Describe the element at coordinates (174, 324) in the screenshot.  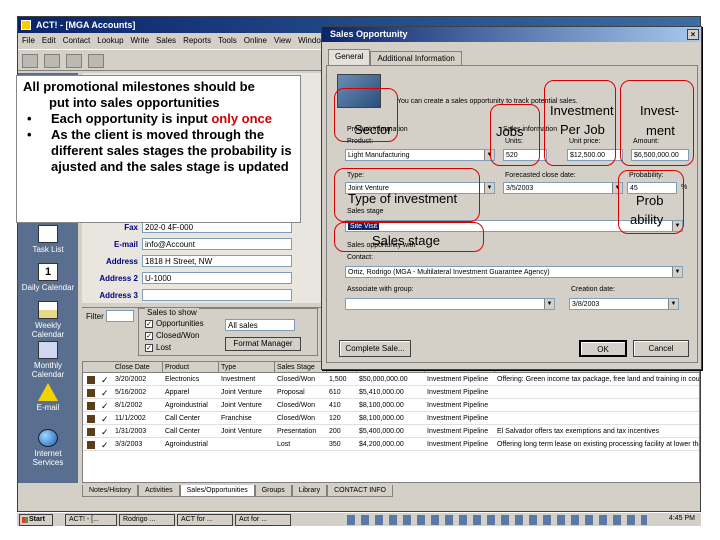
I see `checkbox-opportunities: ✓ Opportunities` at that location.